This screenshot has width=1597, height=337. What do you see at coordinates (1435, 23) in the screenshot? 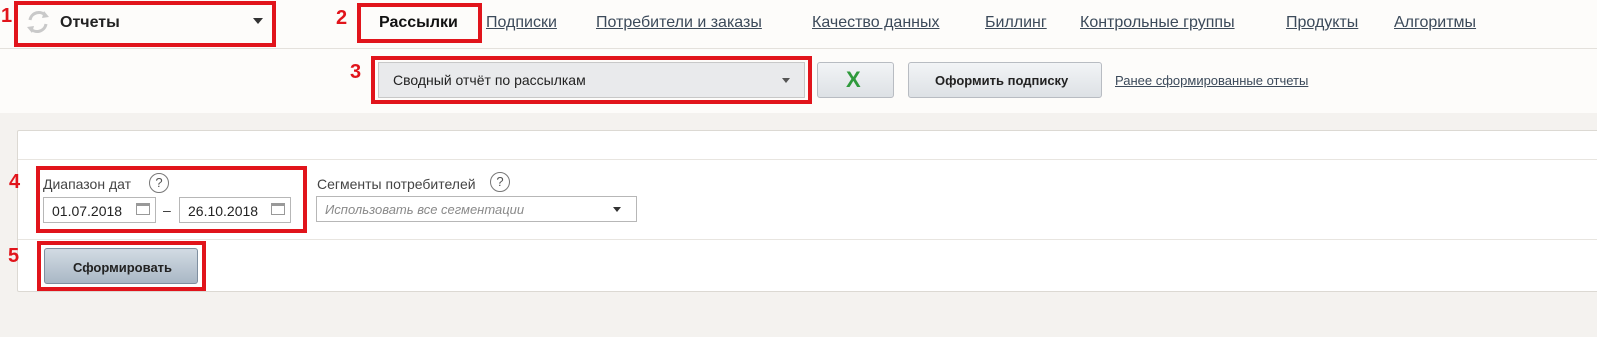
I see `tab-algorithms: Алгоритмы` at bounding box center [1435, 23].